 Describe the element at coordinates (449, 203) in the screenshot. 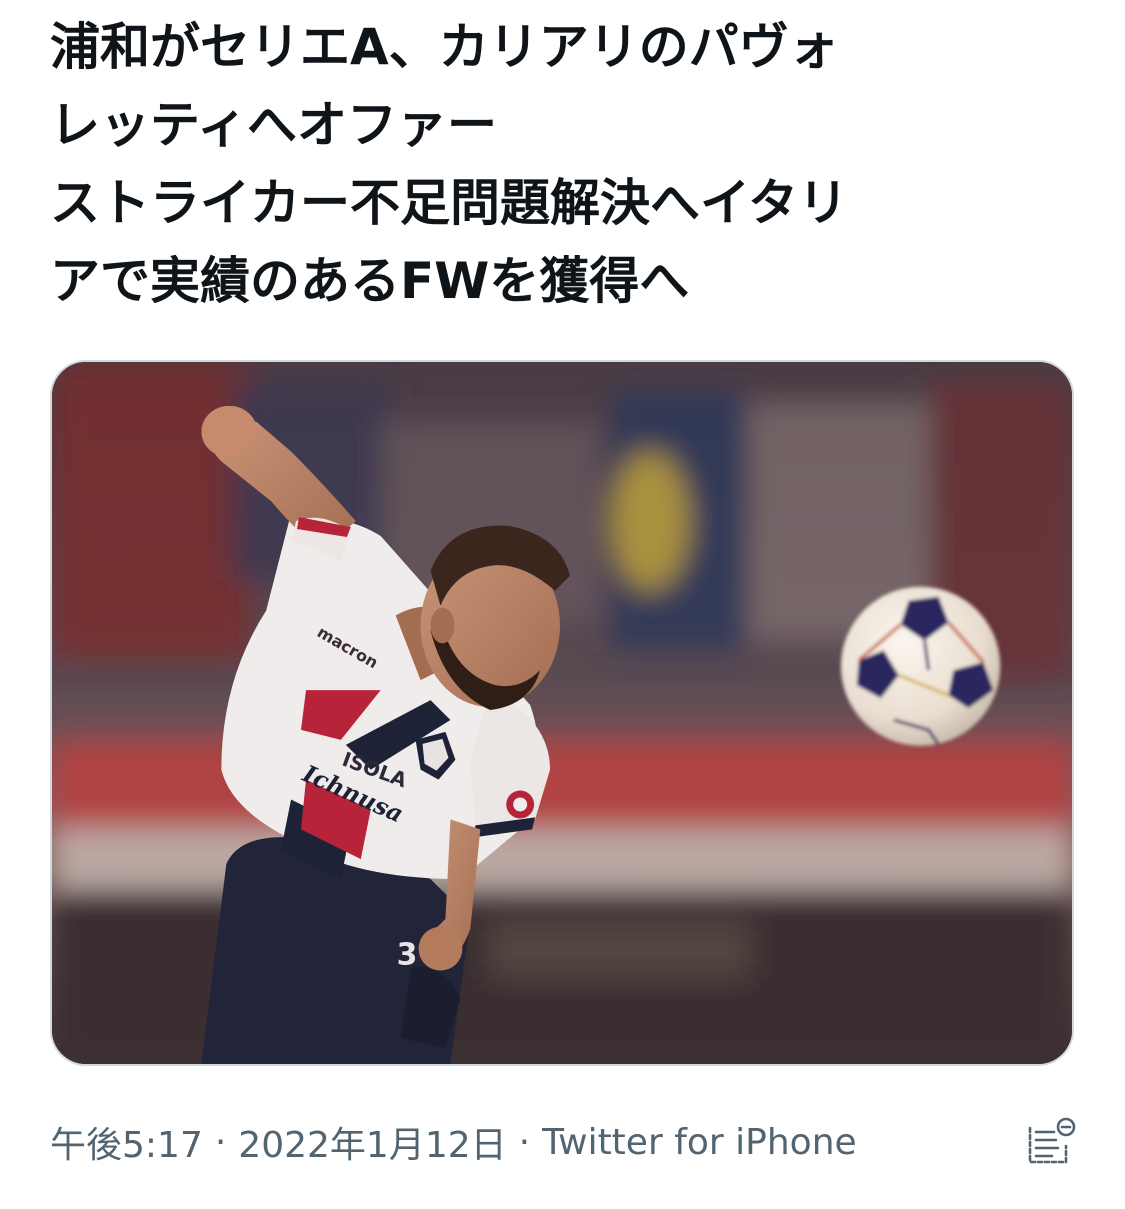

I see `tweet-text-line: ストライカー不足問題解決へイタリ` at that location.